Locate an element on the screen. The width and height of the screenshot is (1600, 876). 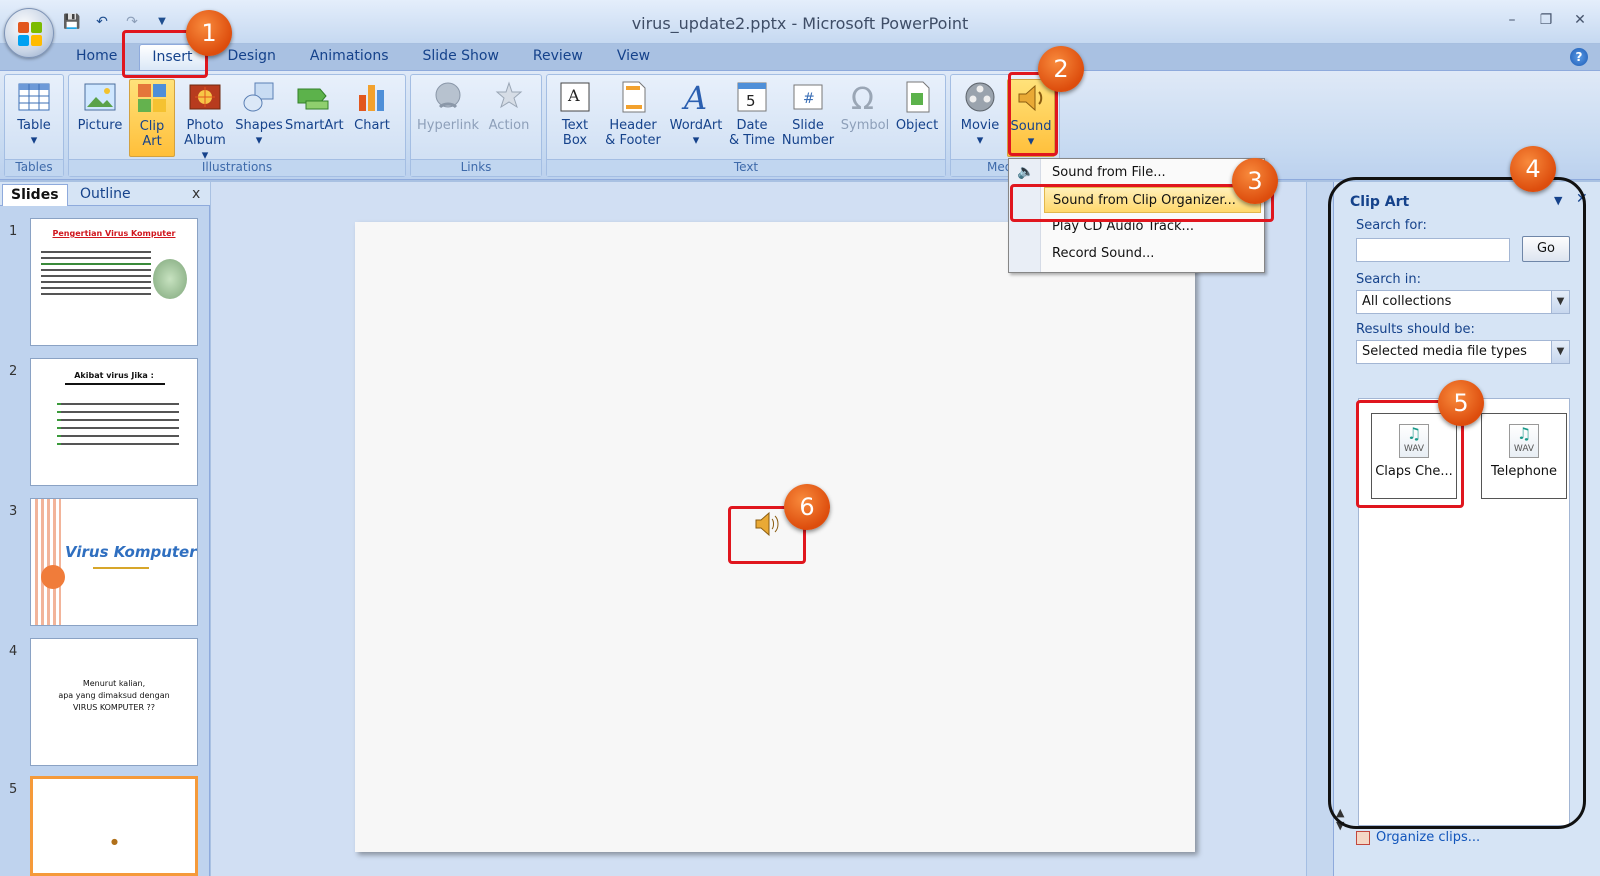
object-button: Object is located at coordinates (917, 106).